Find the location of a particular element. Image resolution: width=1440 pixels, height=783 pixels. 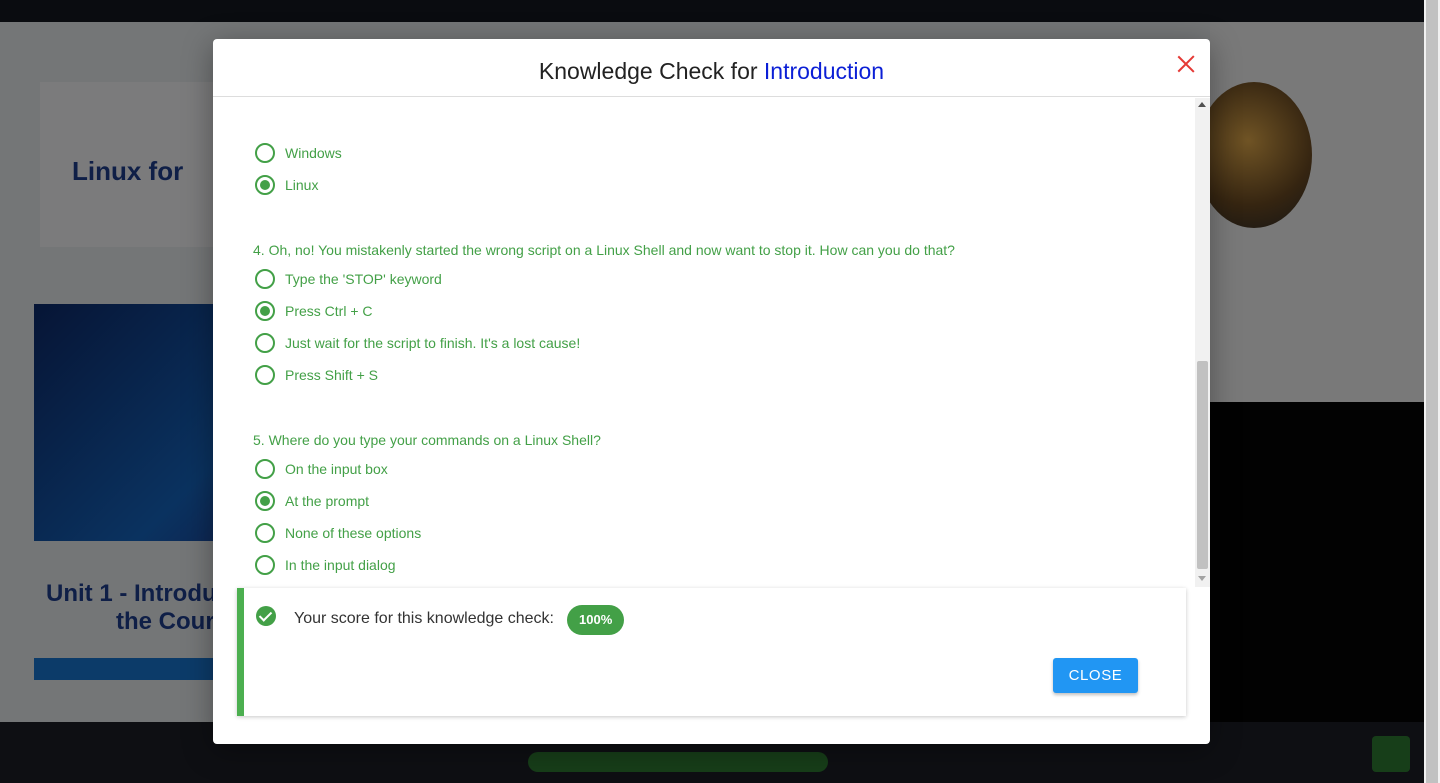

modal-title-prefix: Knowledge Check for is located at coordinates (651, 71).